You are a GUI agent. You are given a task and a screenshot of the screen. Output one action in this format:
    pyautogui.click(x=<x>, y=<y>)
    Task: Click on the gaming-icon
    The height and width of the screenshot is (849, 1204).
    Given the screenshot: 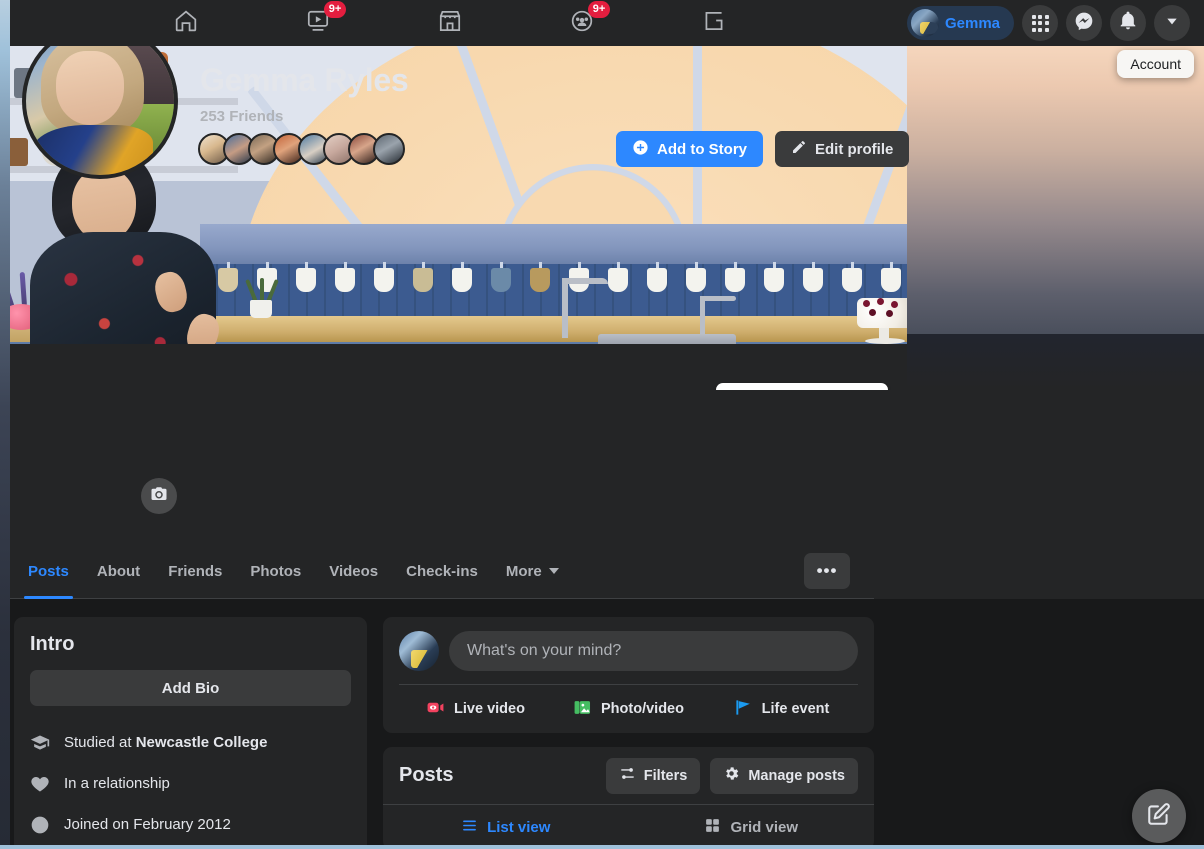 What is the action you would take?
    pyautogui.click(x=714, y=23)
    